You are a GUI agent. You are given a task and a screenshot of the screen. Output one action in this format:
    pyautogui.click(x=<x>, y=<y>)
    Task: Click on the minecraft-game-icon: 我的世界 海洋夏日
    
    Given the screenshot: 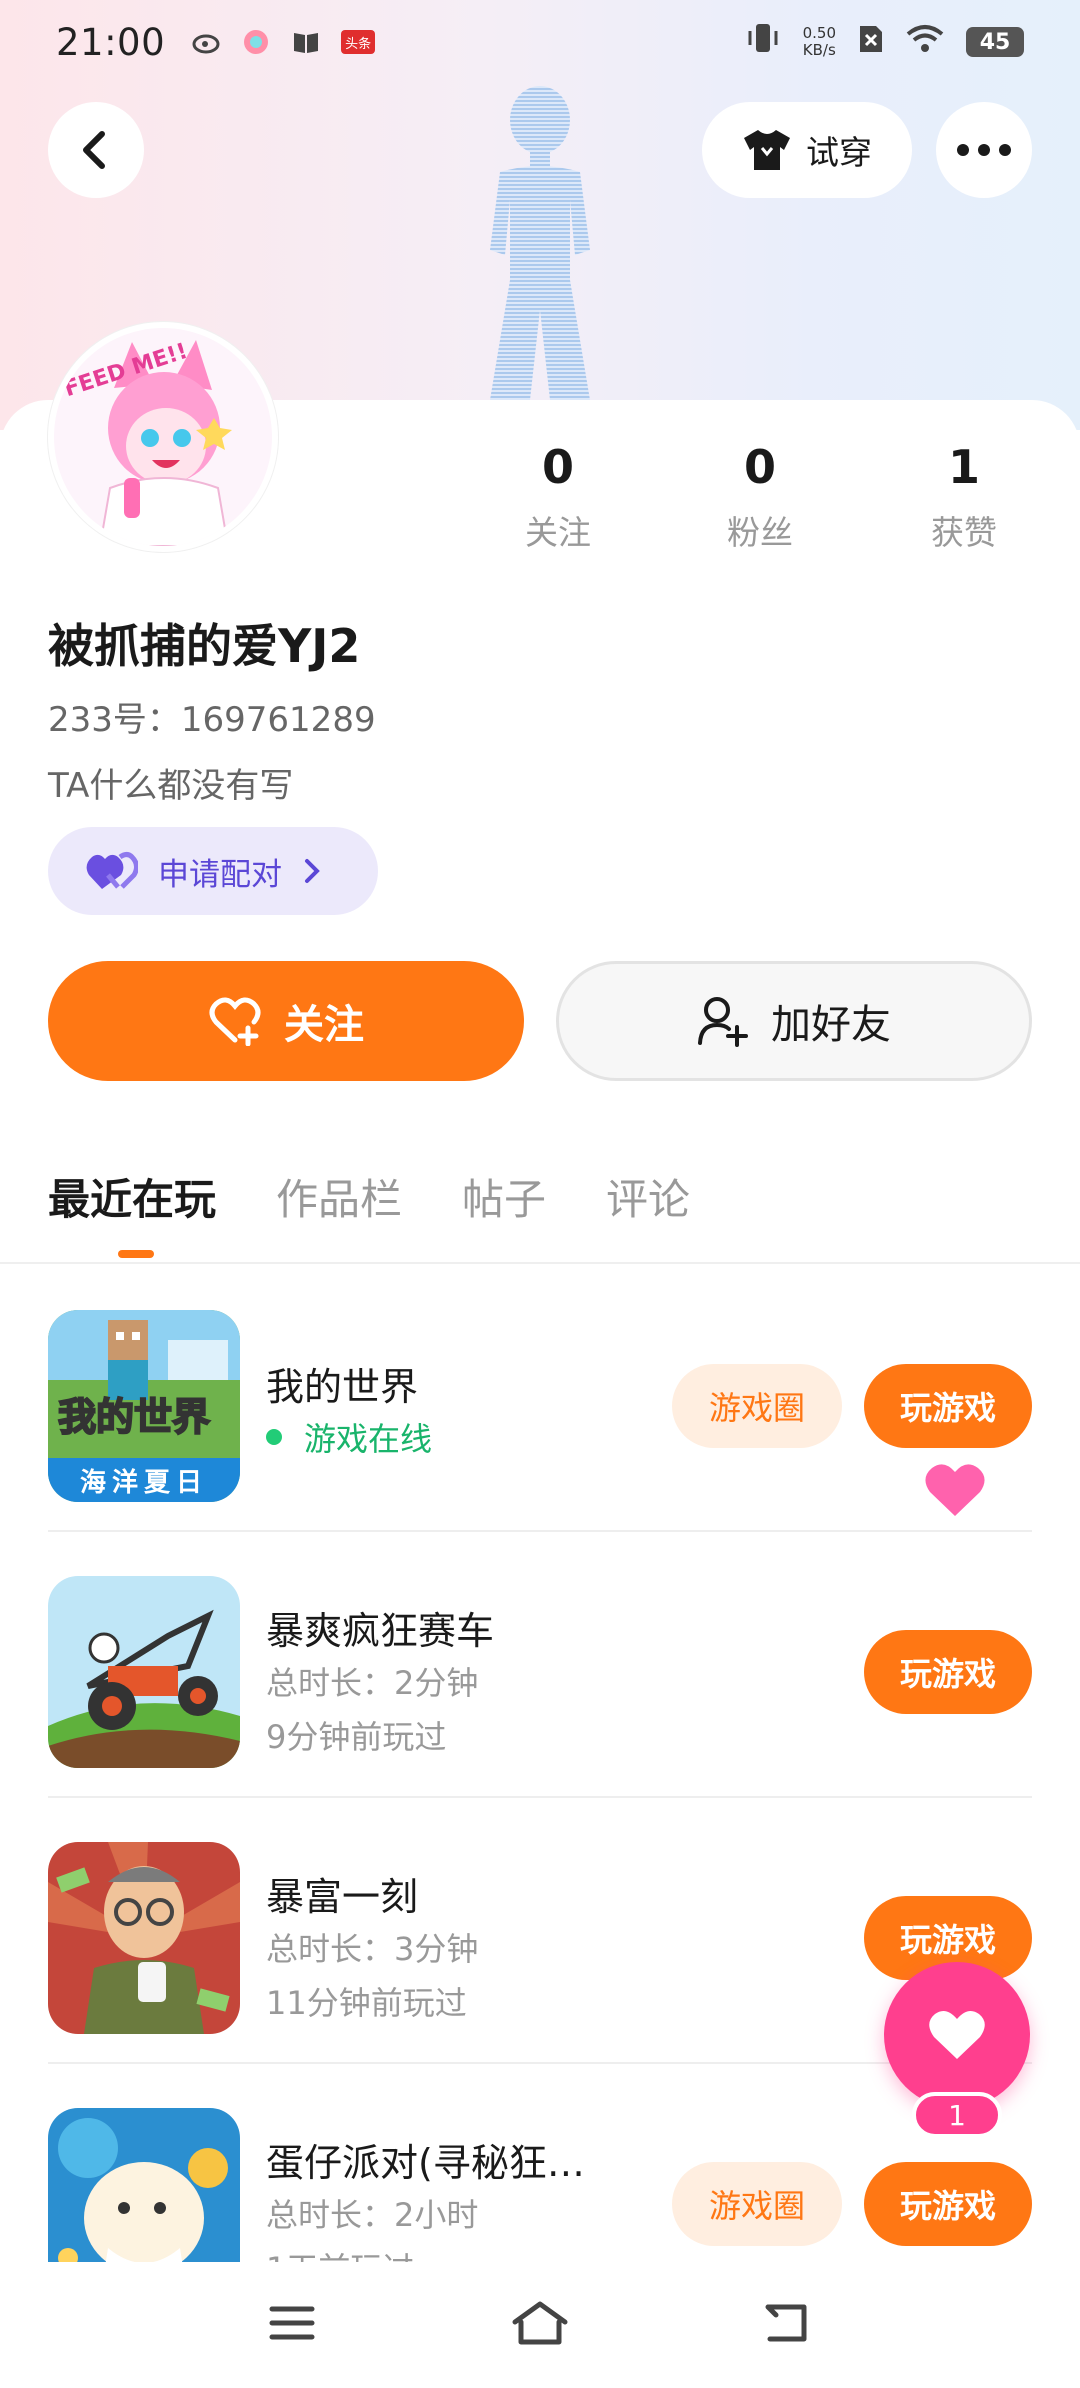 What is the action you would take?
    pyautogui.click(x=144, y=1406)
    